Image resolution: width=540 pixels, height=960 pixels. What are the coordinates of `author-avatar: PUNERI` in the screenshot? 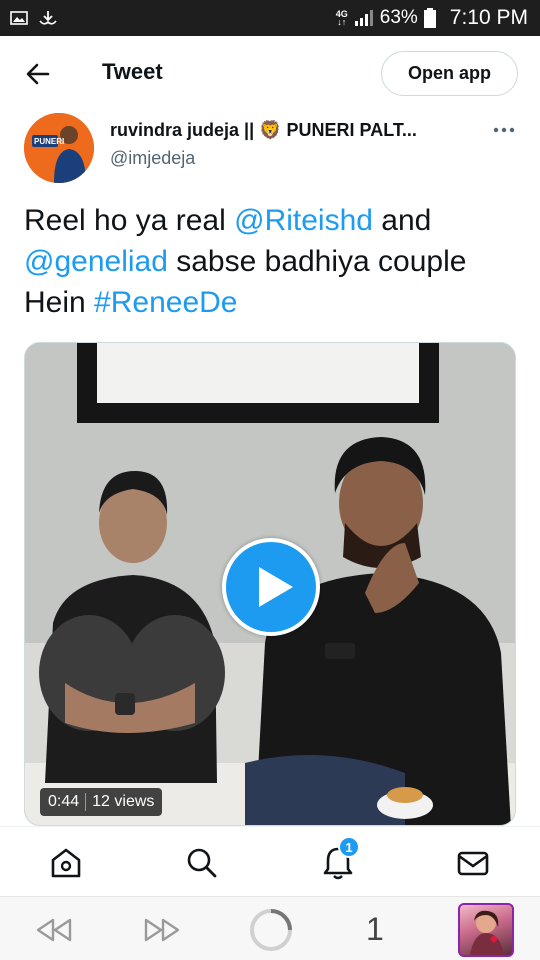 It's located at (59, 148).